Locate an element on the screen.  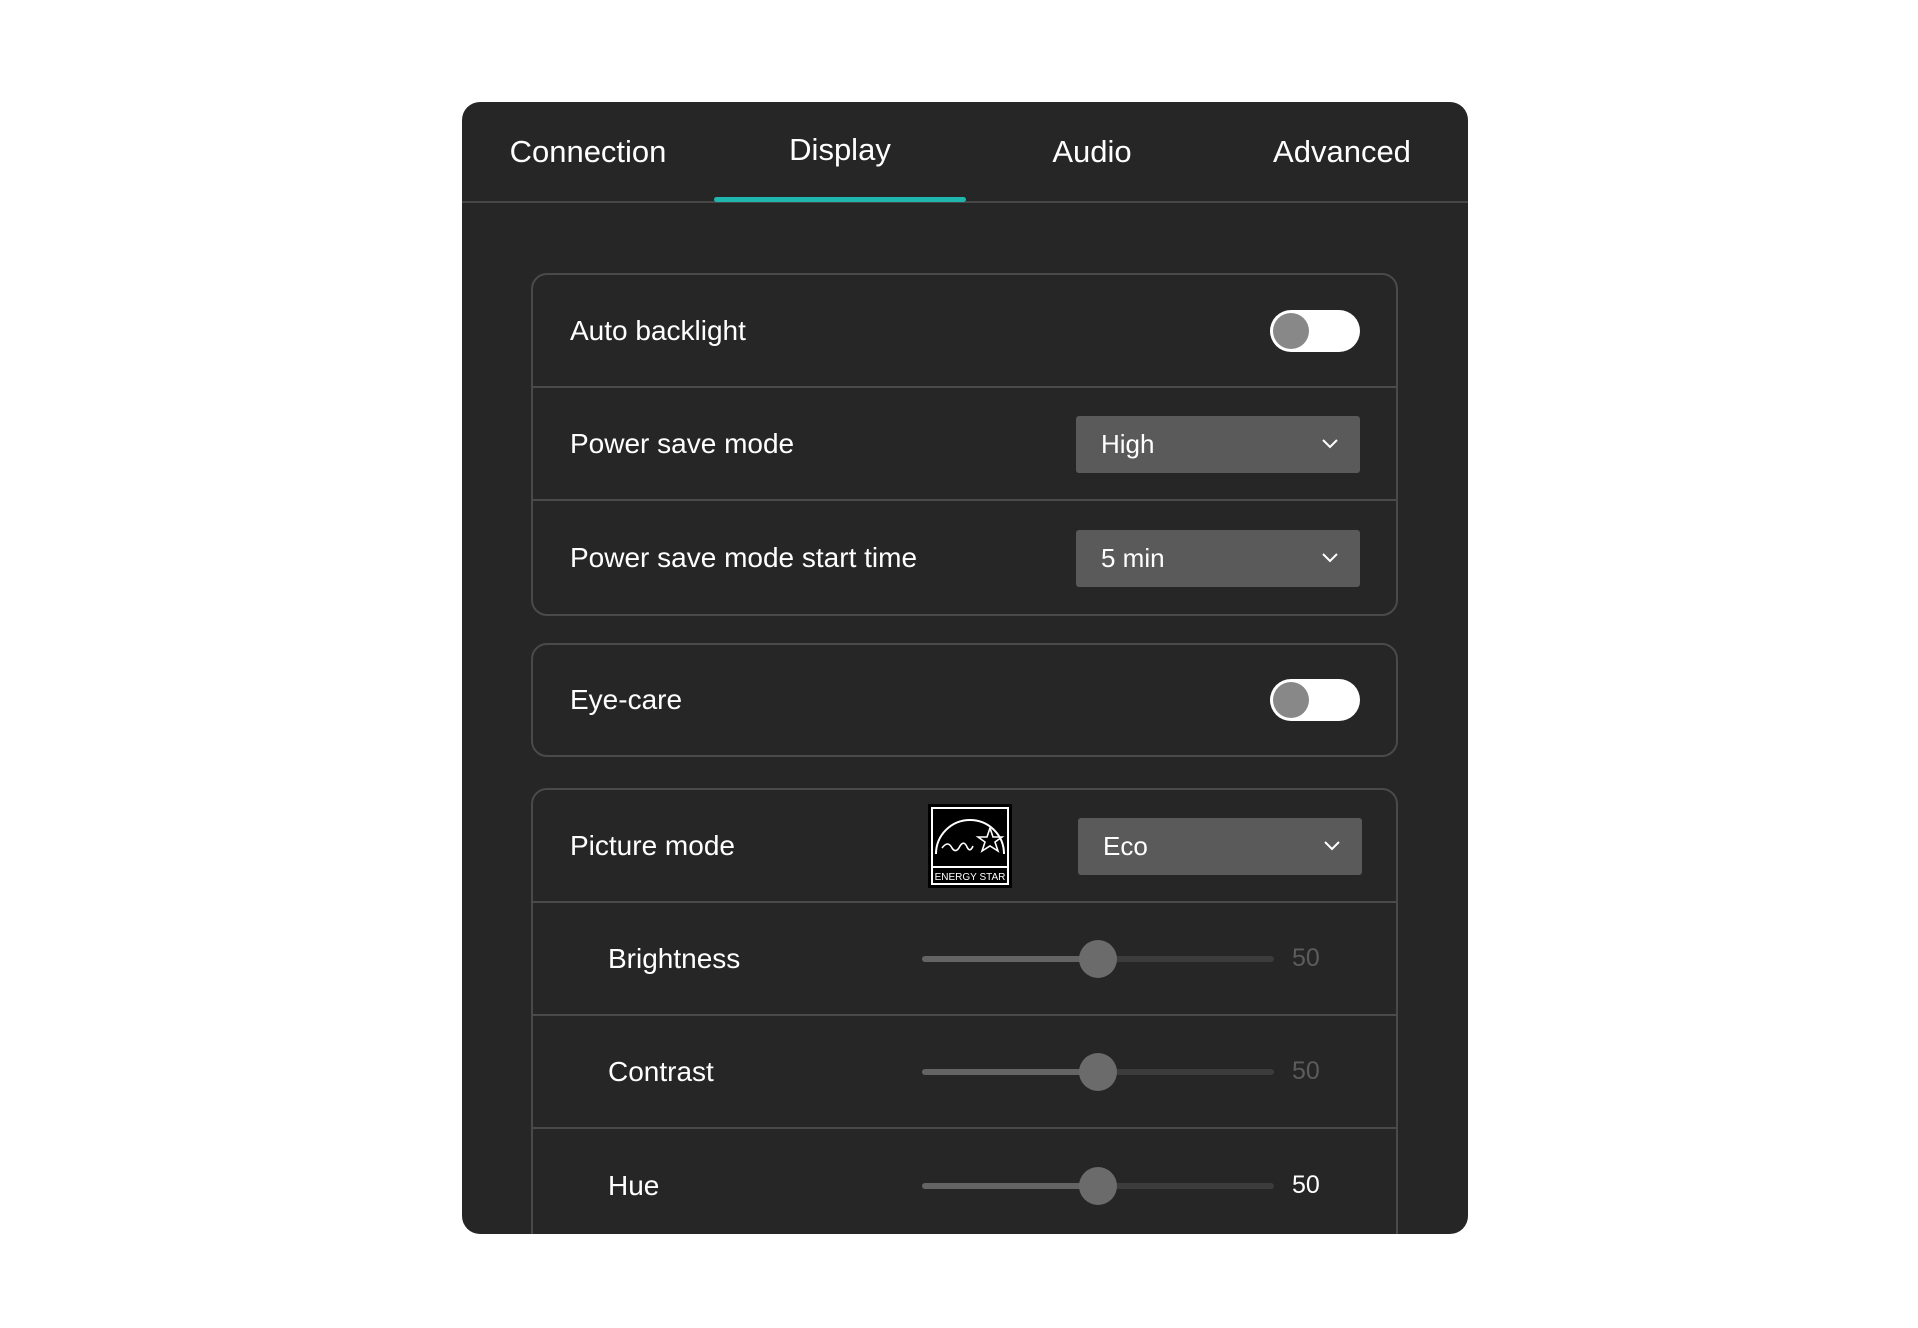
brightness-slider is located at coordinates (1098, 959).